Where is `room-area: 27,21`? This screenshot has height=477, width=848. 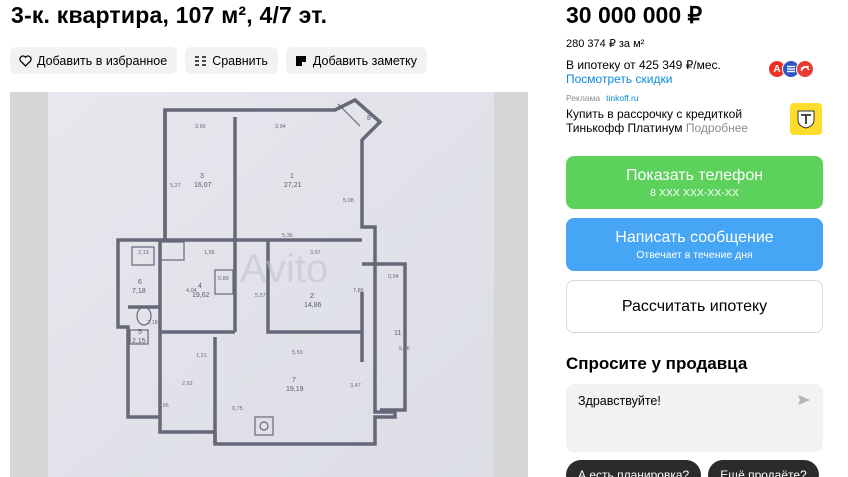
room-area: 27,21 is located at coordinates (293, 185).